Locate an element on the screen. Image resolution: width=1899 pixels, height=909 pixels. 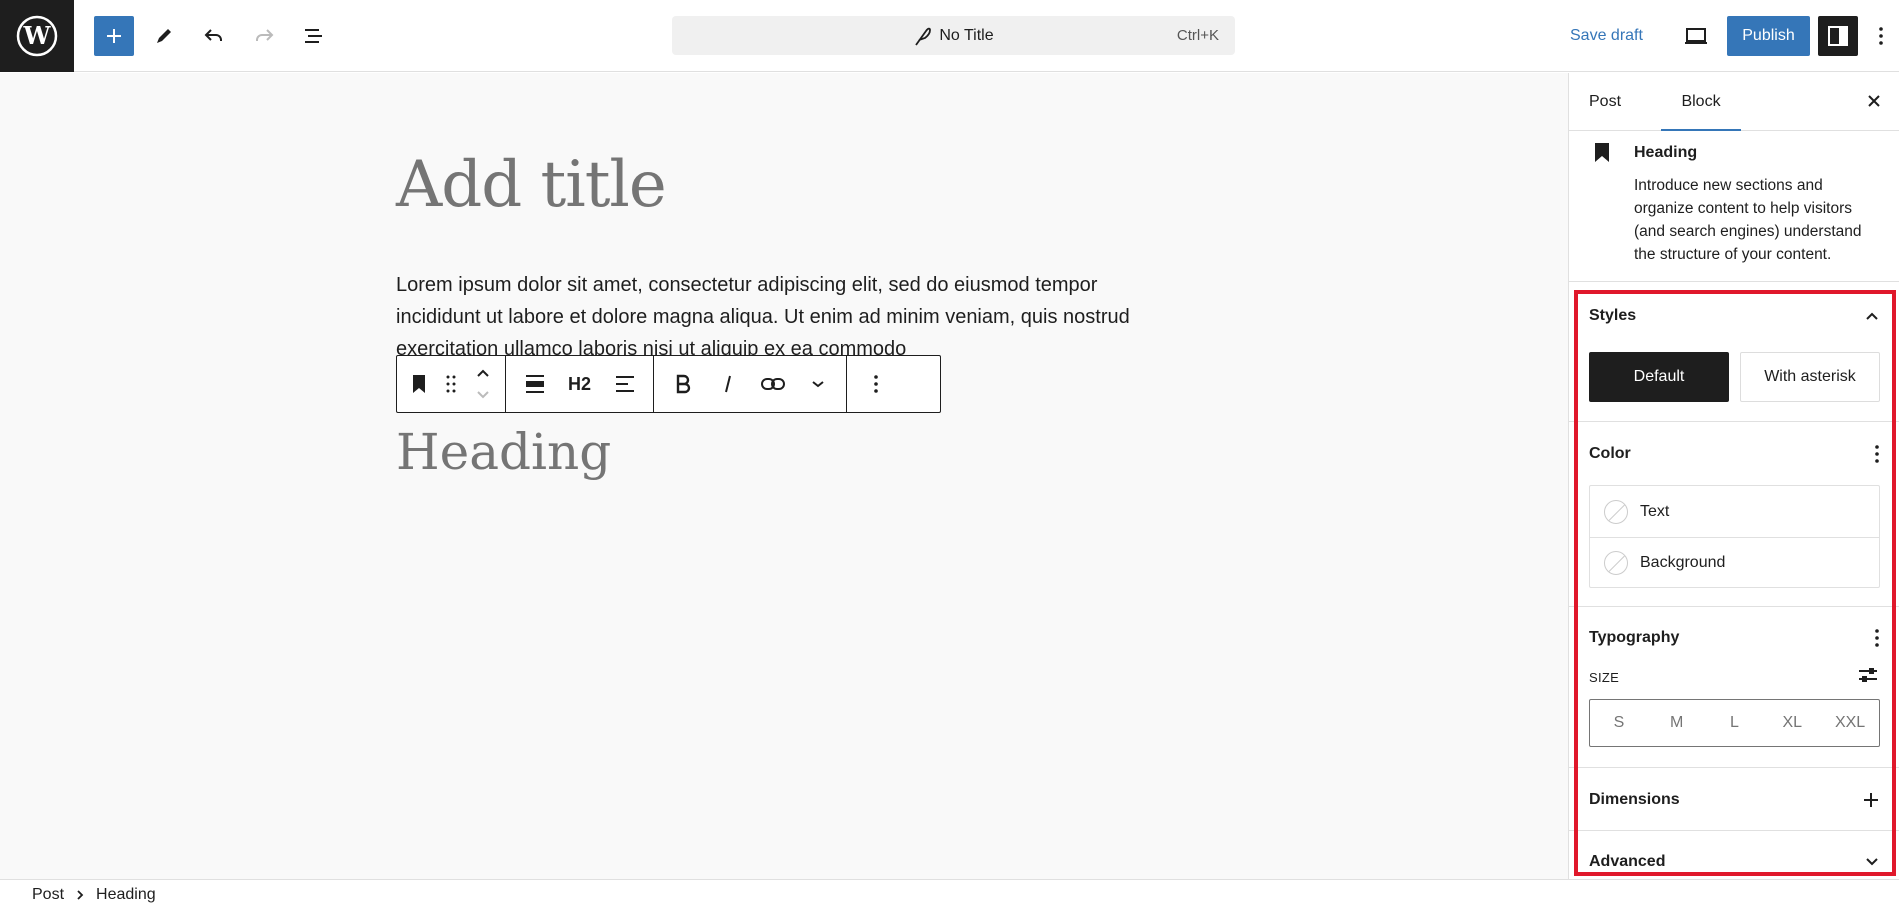
feather-icon is located at coordinates (922, 36).